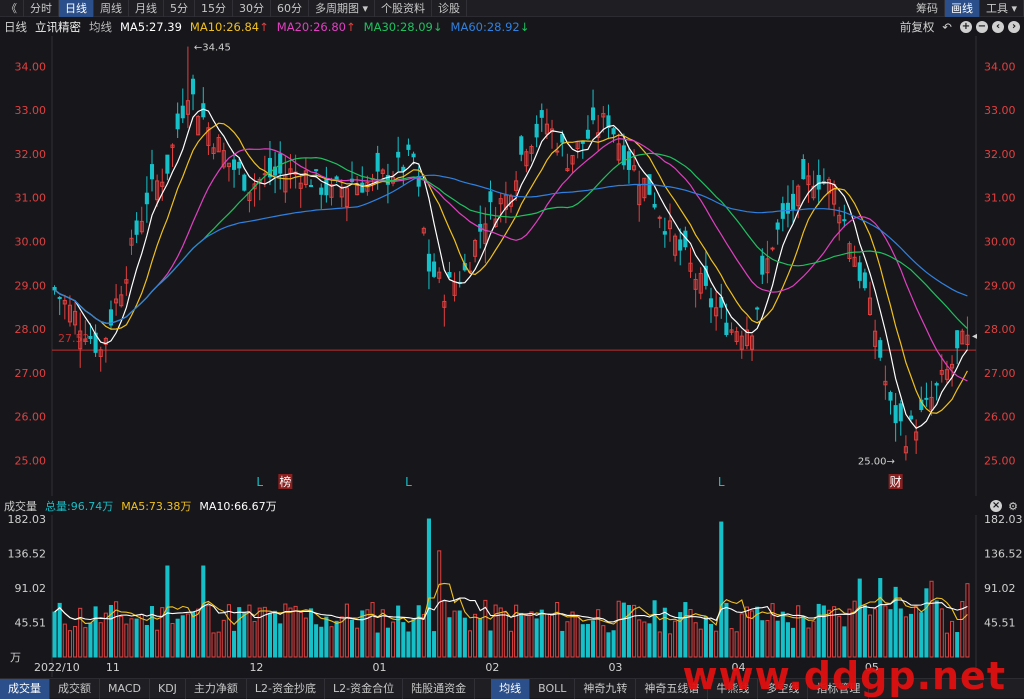 This screenshot has width=1024, height=699. What do you see at coordinates (214, 8) in the screenshot?
I see `tab-period-5: 15分` at bounding box center [214, 8].